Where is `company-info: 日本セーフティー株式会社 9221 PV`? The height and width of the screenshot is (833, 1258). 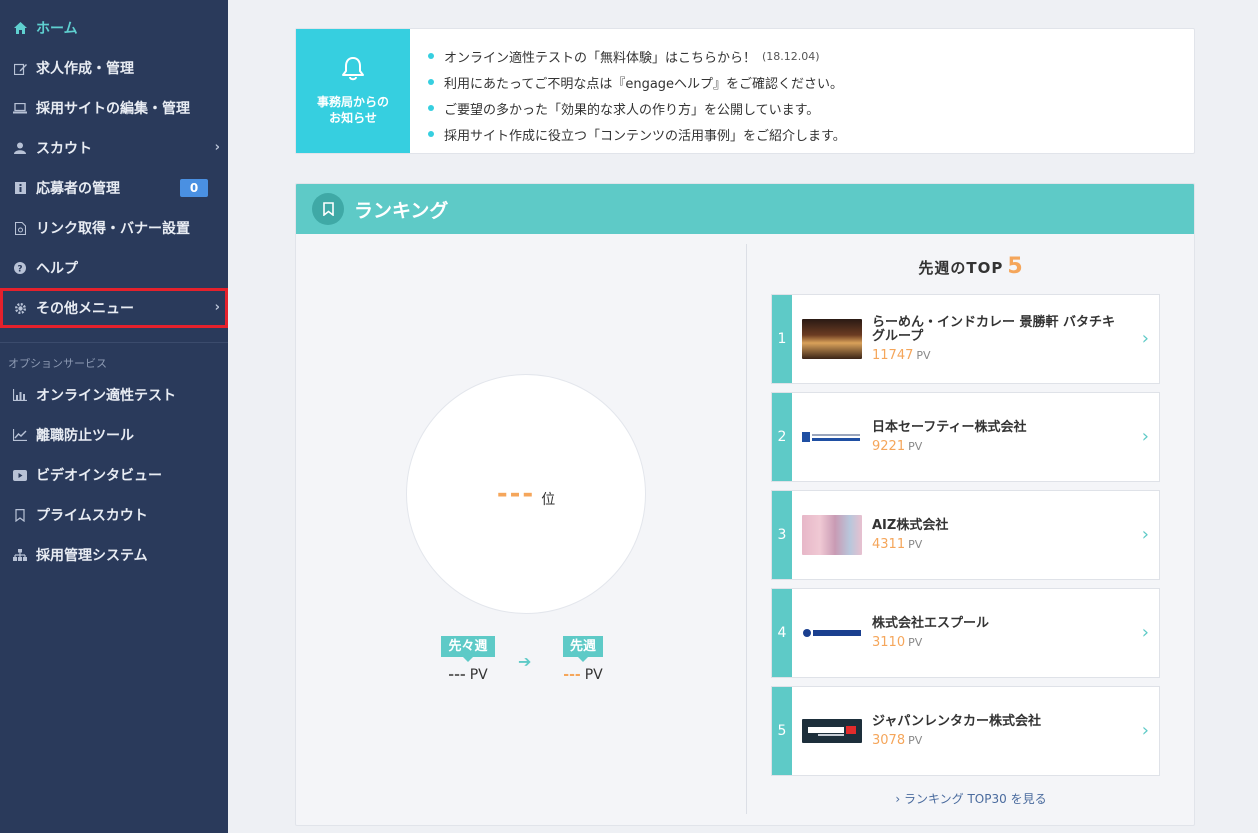
company-info: 日本セーフティー株式会社 9221 PV is located at coordinates (997, 436).